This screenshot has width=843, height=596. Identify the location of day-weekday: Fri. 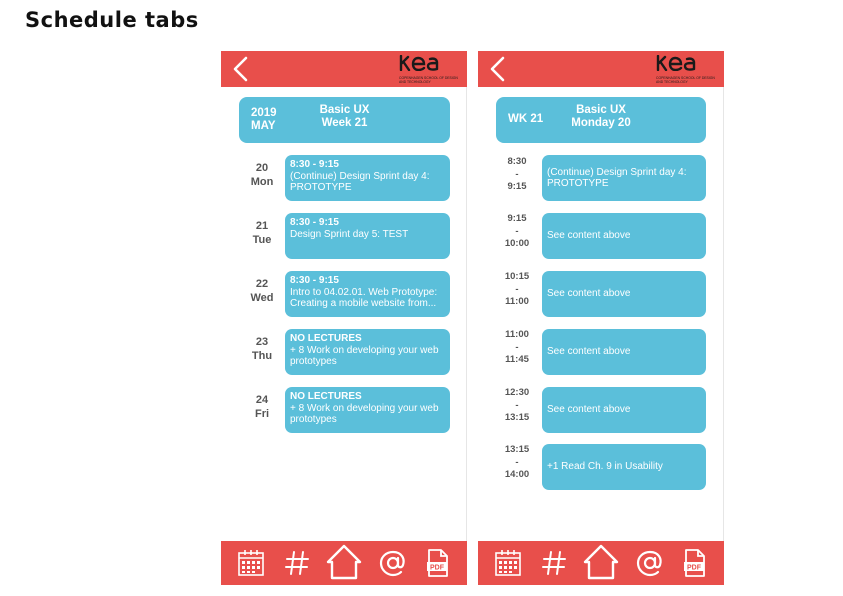
(262, 414).